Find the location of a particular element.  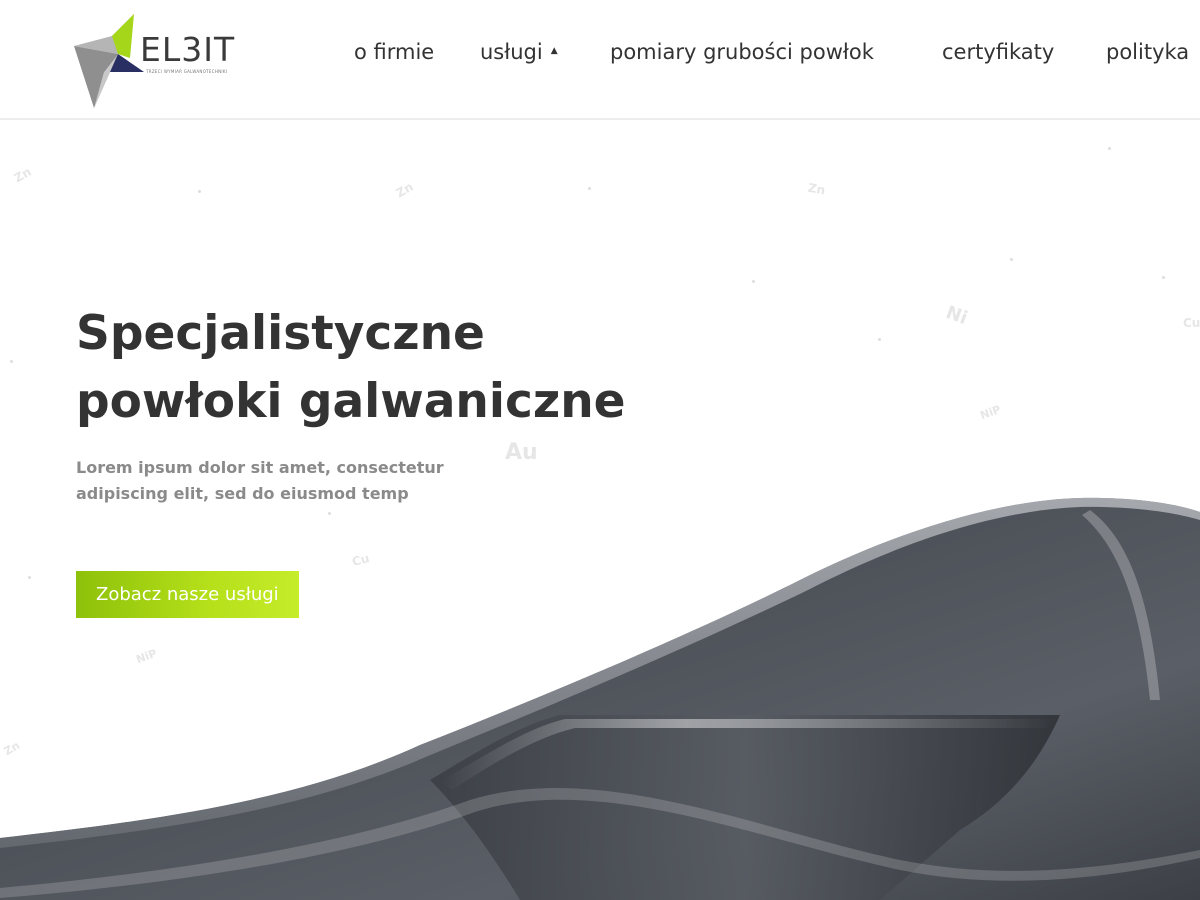

see-services-button: Zobacz nasze usługi is located at coordinates (187, 594).